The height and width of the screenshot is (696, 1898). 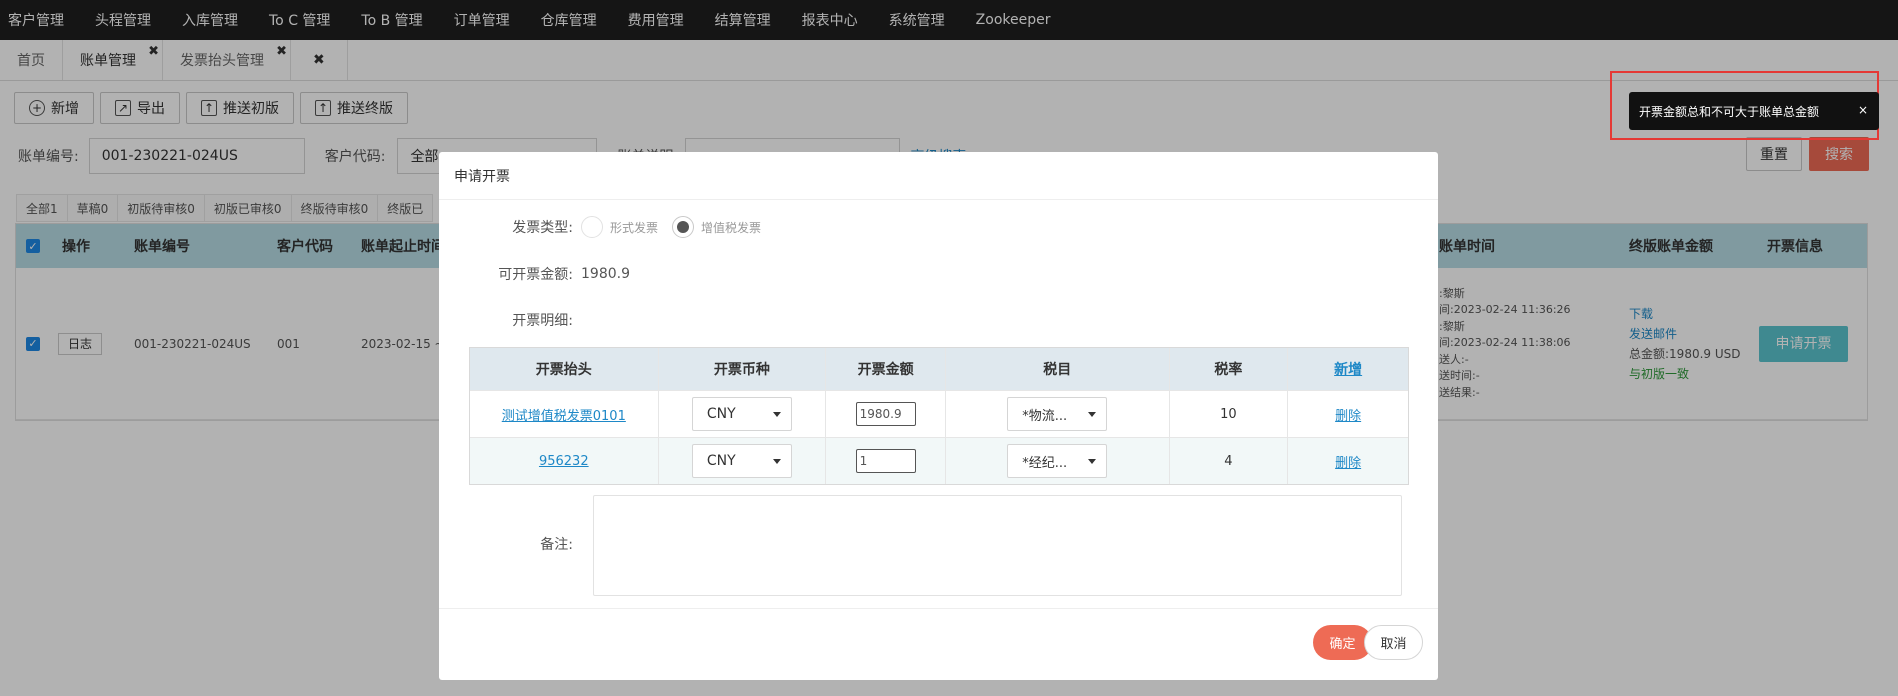 What do you see at coordinates (1348, 369) in the screenshot?
I see `add-row-link: 新增` at bounding box center [1348, 369].